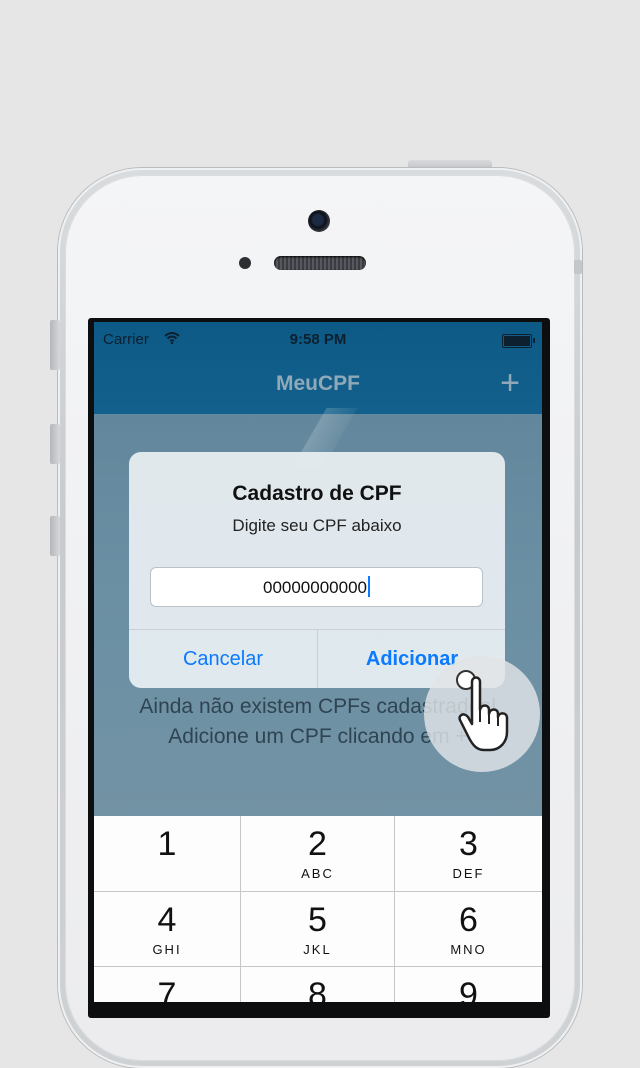  I want to click on cancel-button: Cancelar, so click(223, 659).